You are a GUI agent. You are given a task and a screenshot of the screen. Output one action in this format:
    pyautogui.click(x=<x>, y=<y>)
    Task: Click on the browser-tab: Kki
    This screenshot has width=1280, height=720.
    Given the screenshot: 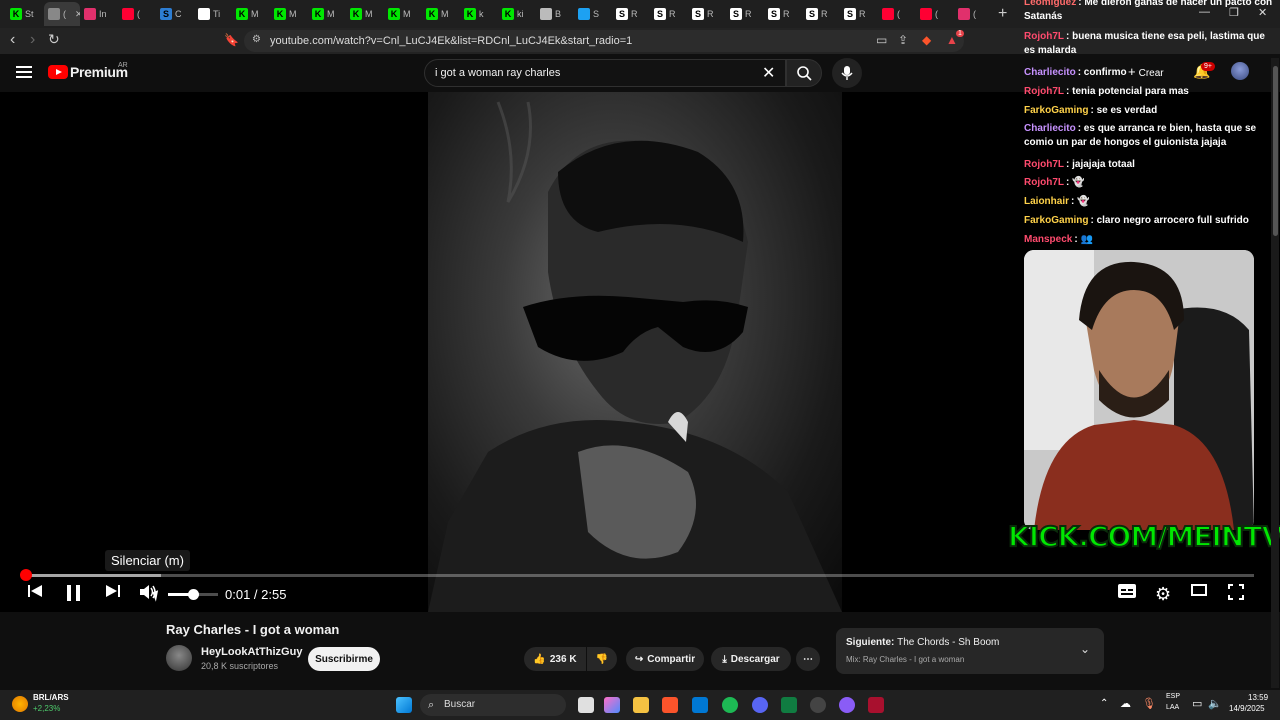 What is the action you would take?
    pyautogui.click(x=517, y=14)
    